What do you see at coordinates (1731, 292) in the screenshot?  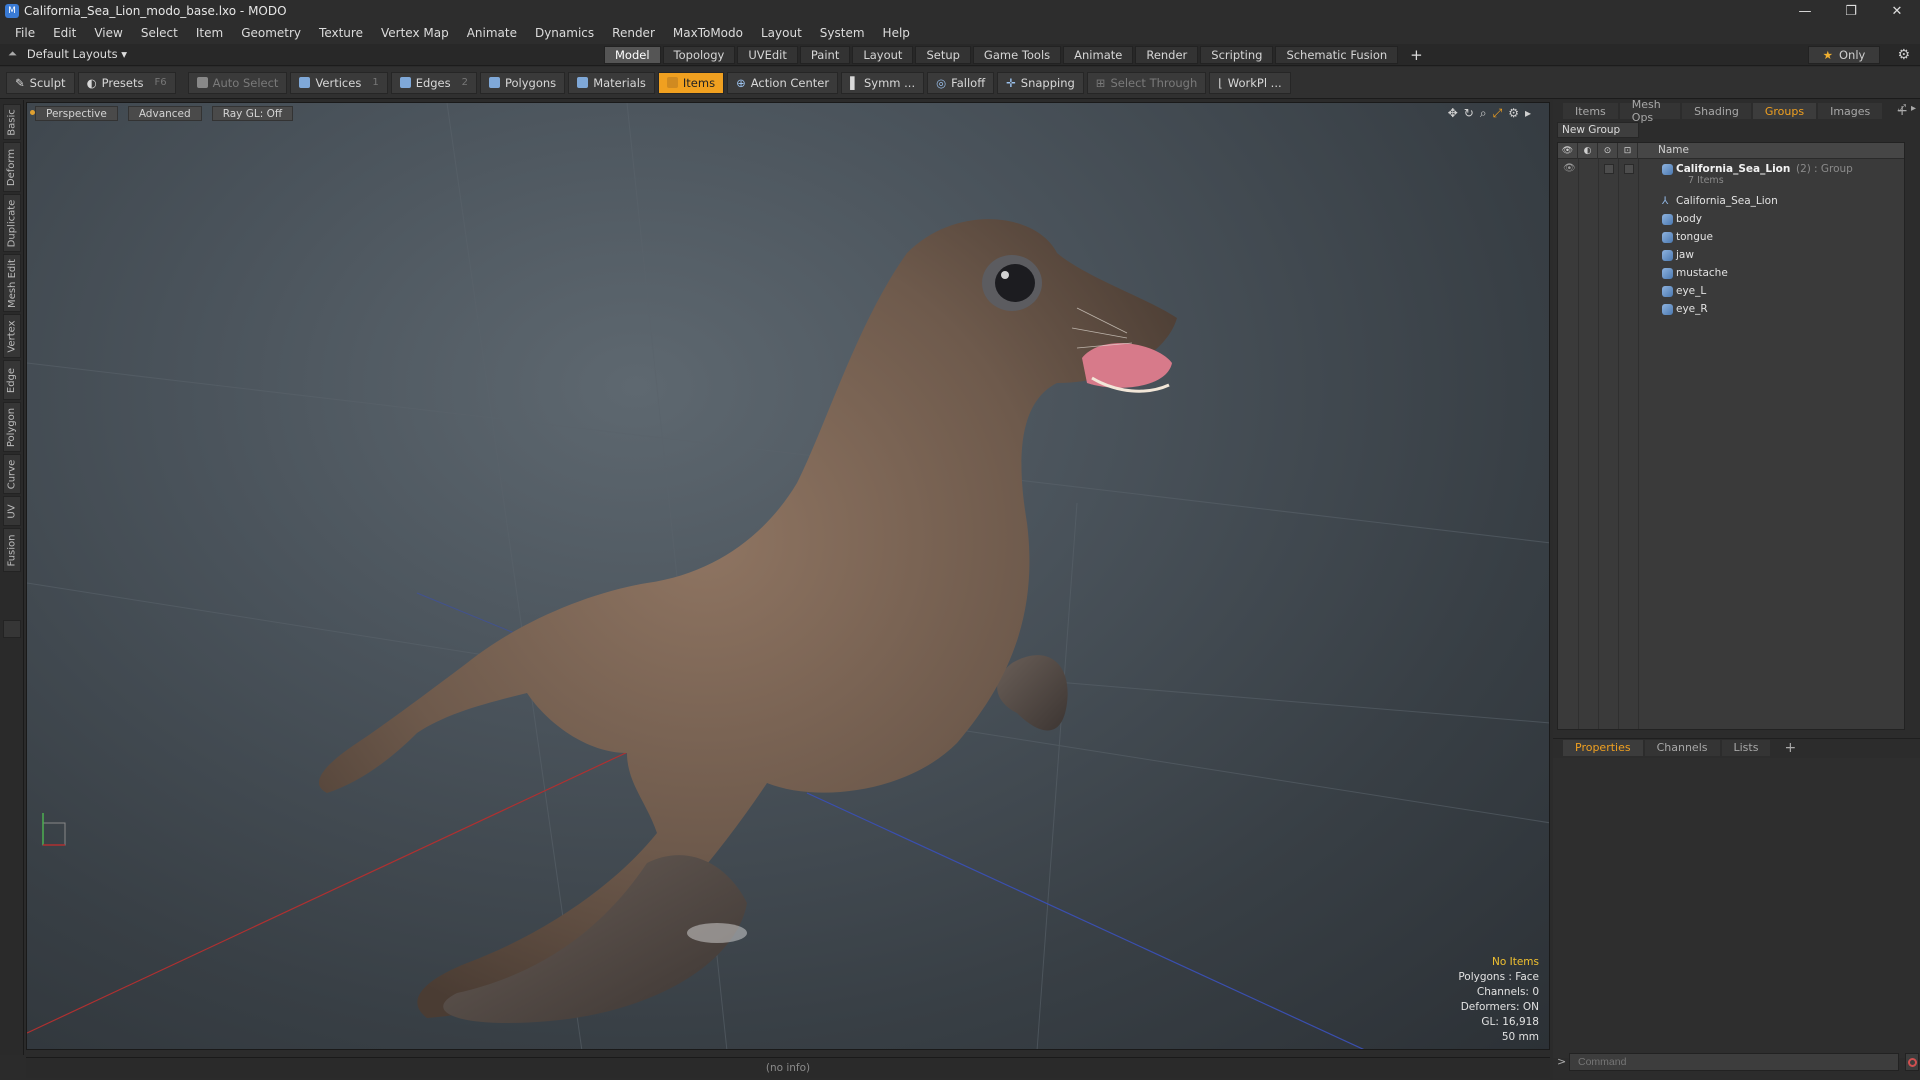 I see `tree-item-eye-l: eye_L` at bounding box center [1731, 292].